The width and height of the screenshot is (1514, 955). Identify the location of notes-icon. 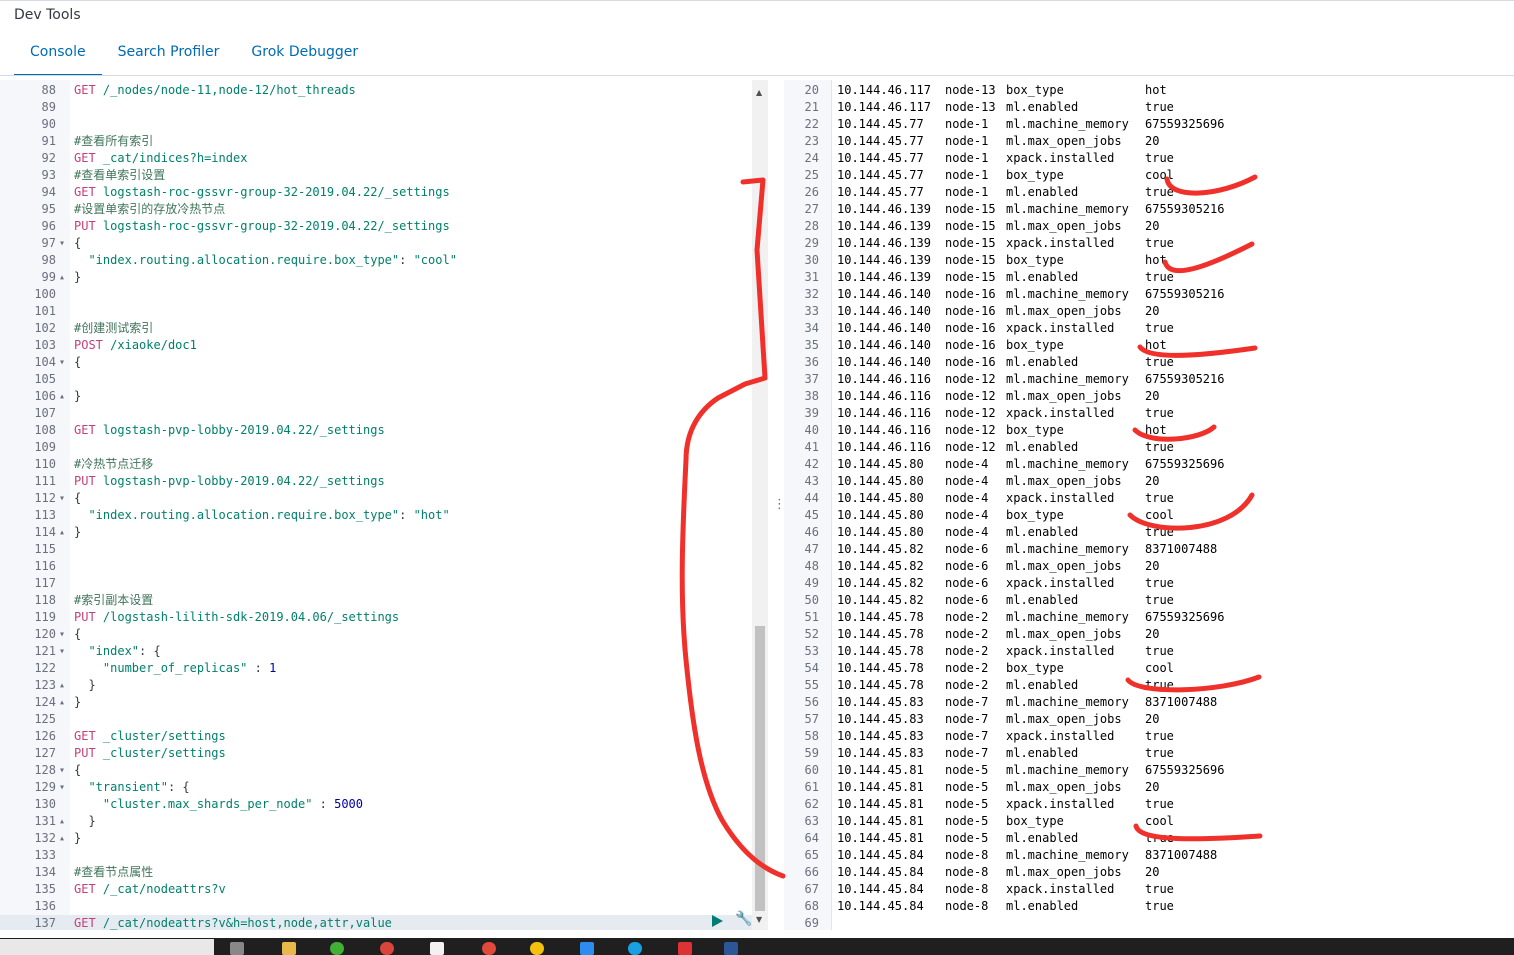
(437, 948).